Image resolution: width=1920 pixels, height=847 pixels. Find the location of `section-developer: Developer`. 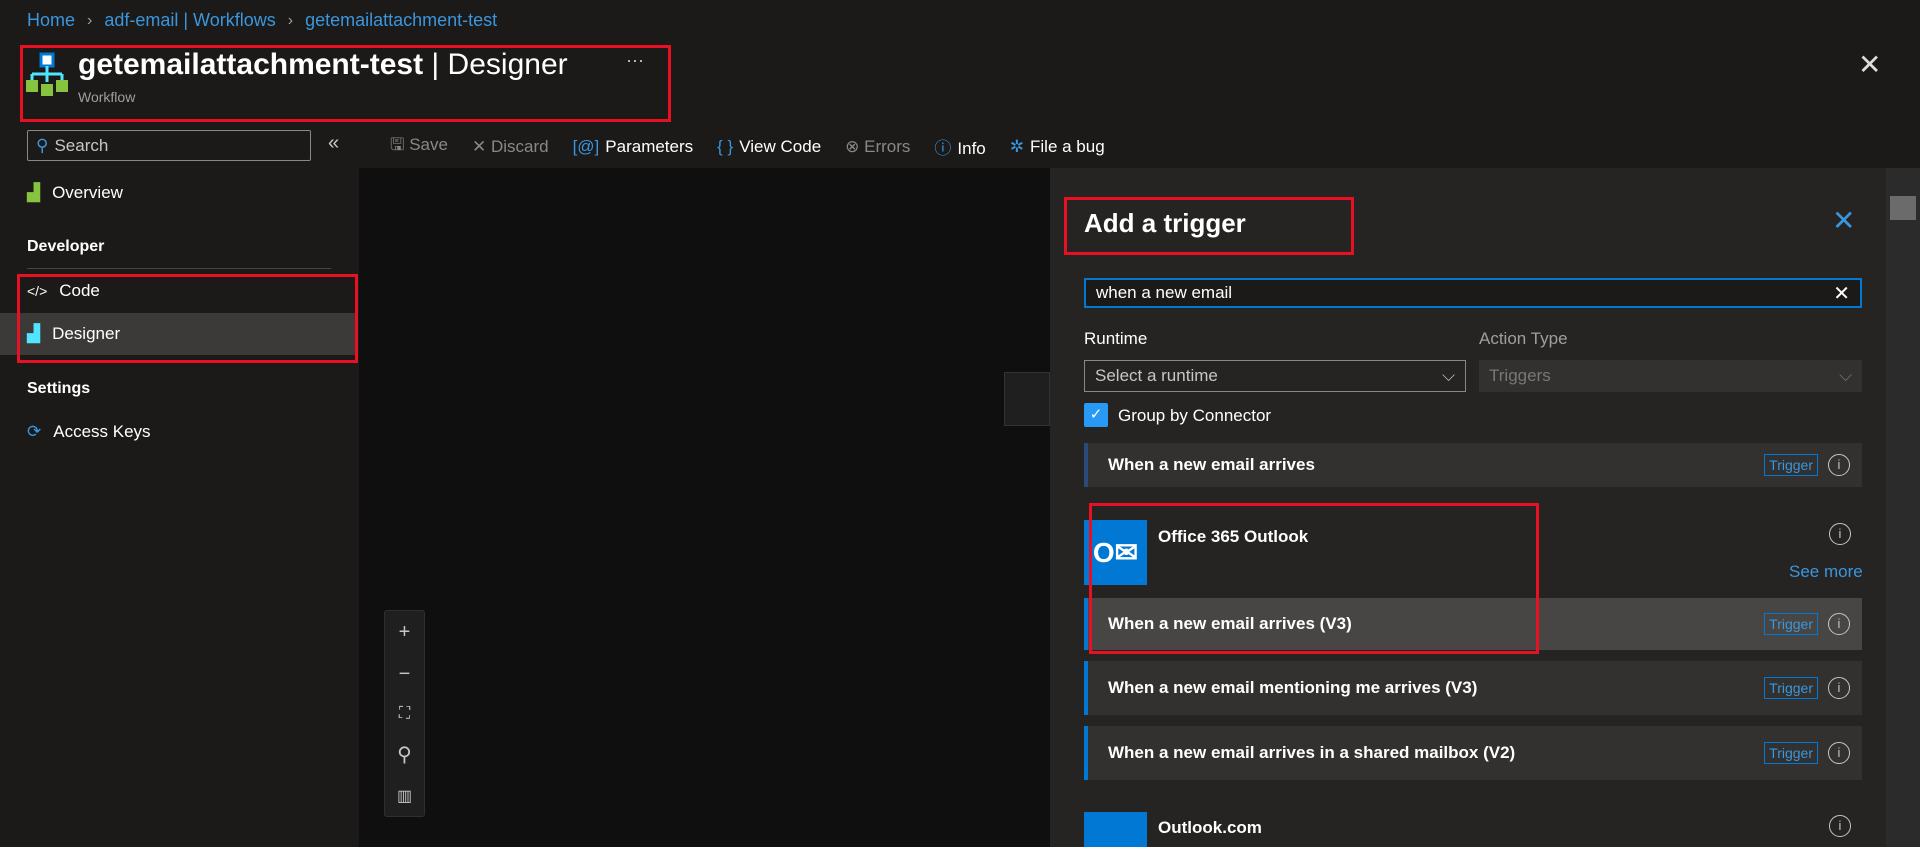

section-developer: Developer is located at coordinates (66, 246).